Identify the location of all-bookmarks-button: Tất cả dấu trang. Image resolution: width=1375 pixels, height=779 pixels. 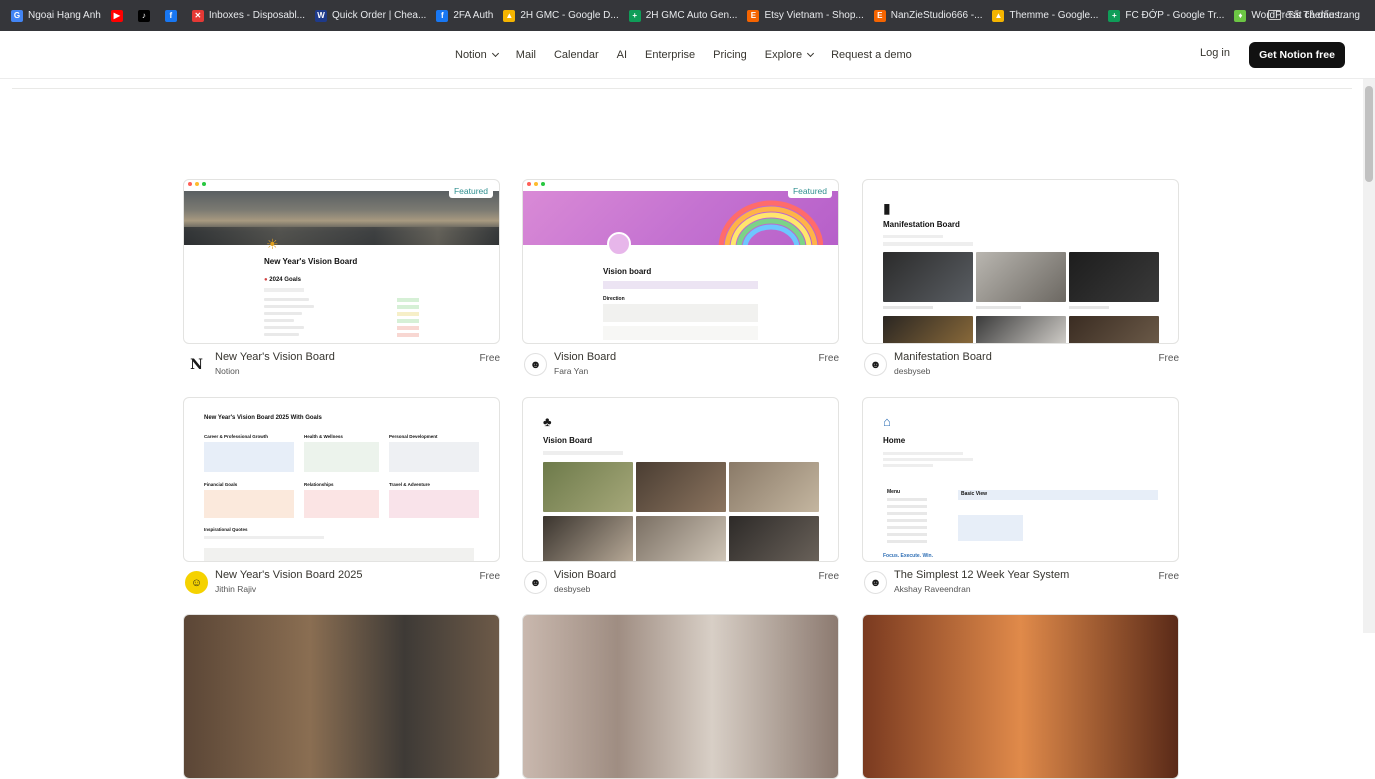
(1314, 15).